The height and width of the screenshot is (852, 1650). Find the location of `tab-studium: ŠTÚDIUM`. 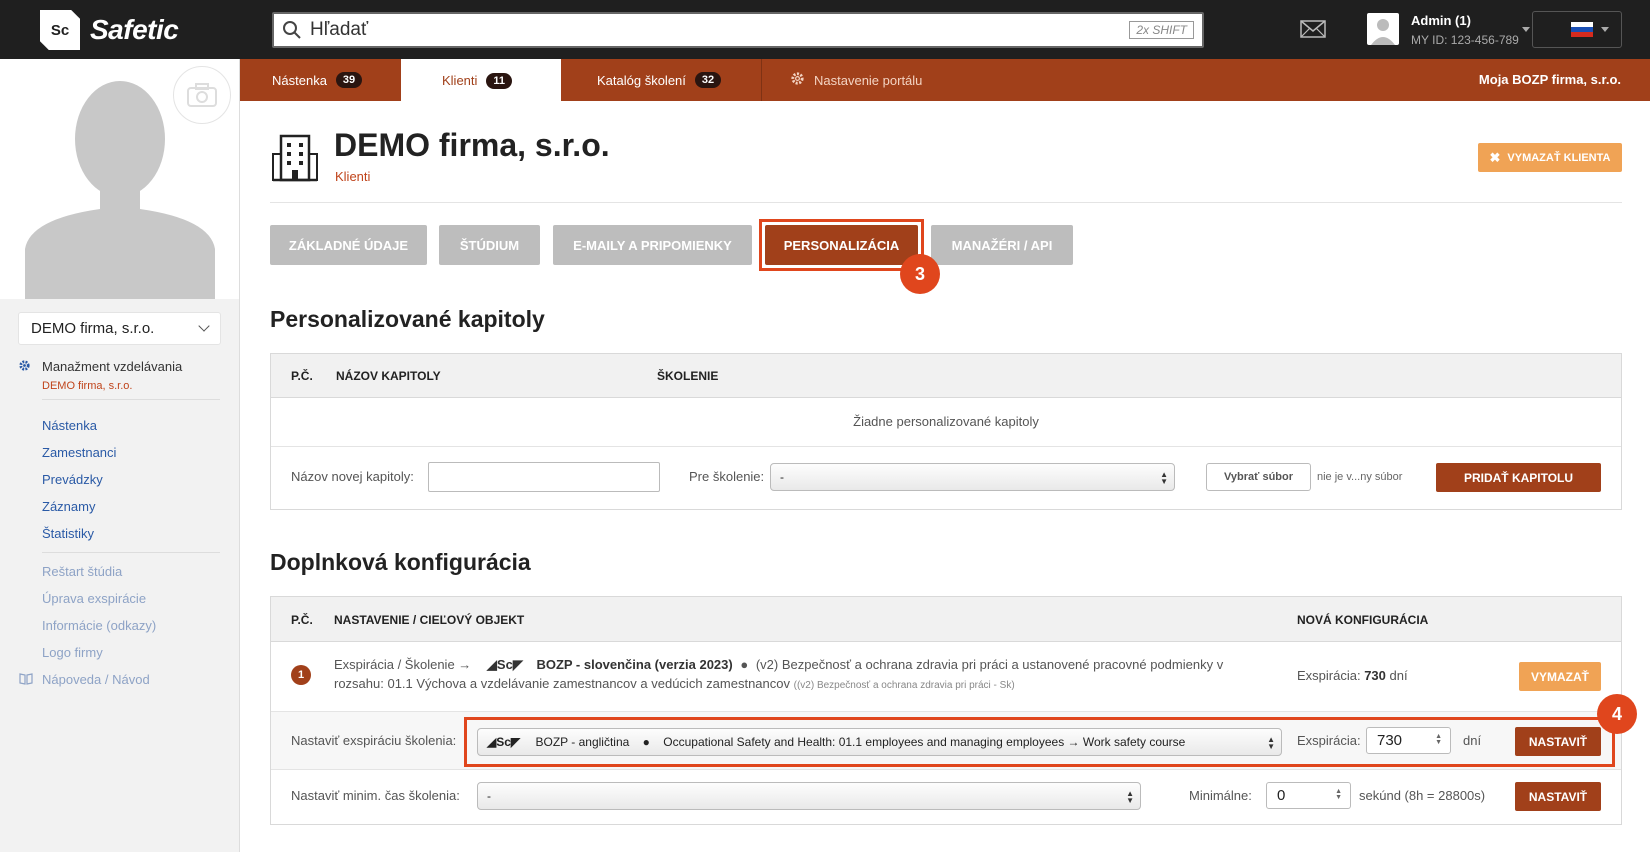

tab-studium: ŠTÚDIUM is located at coordinates (489, 245).